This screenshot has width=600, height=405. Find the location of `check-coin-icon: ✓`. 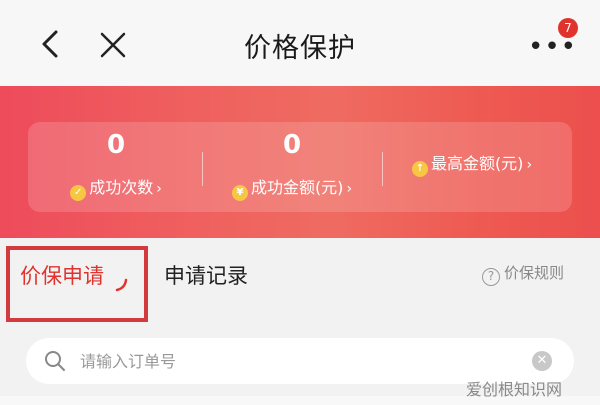

check-coin-icon: ✓ is located at coordinates (78, 193).